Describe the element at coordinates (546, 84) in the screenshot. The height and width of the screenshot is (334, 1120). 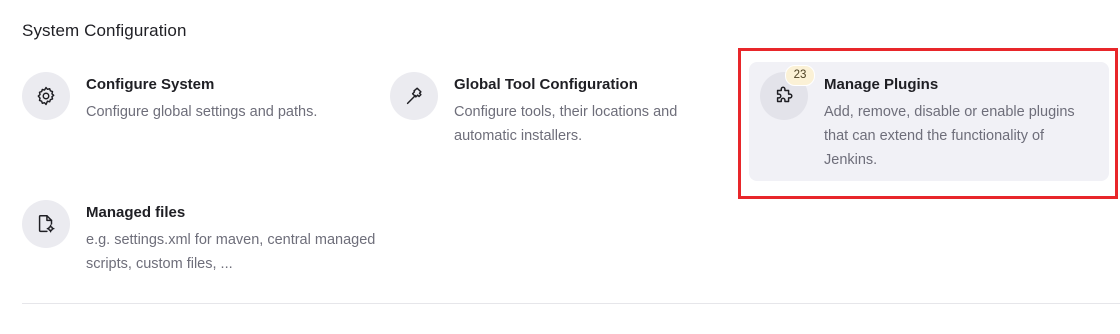
I see `global-tool-configuration-title: Global Tool Configuration` at that location.